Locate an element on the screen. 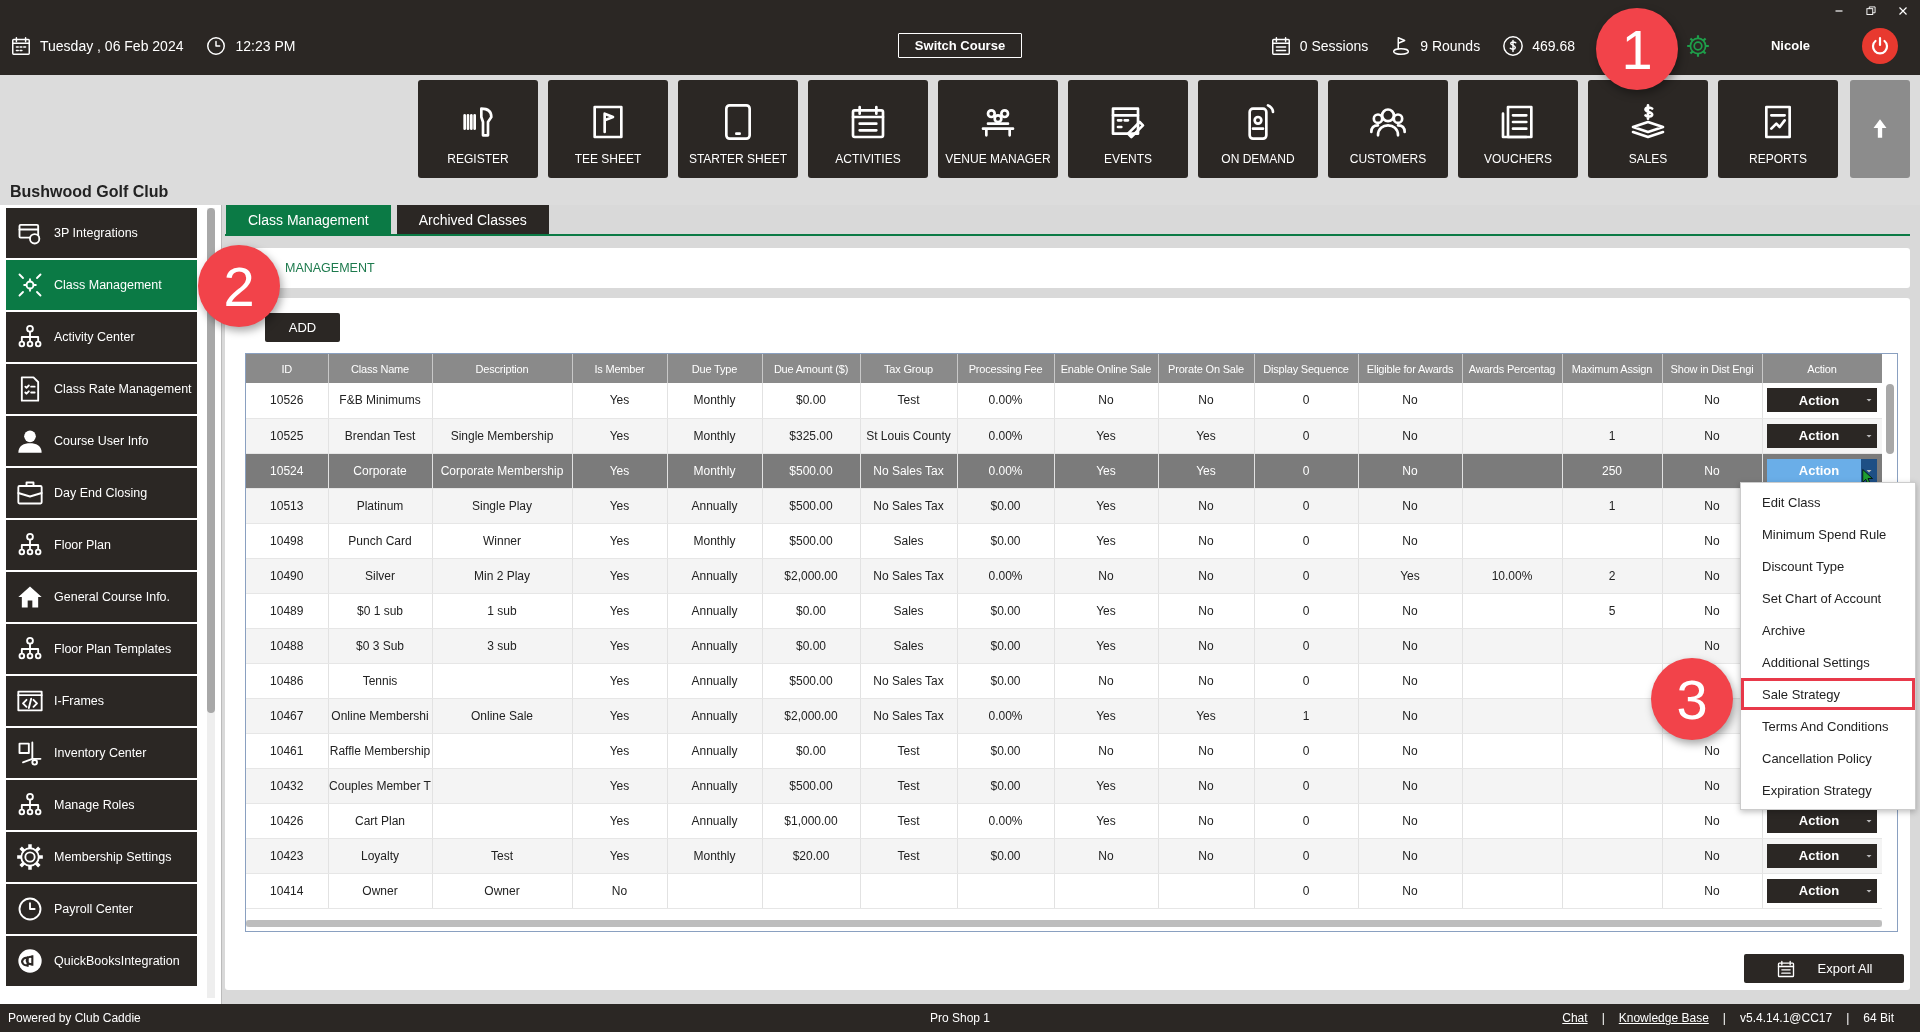 This screenshot has height=1032, width=1920. sidebar-item: Class Management is located at coordinates (101, 285).